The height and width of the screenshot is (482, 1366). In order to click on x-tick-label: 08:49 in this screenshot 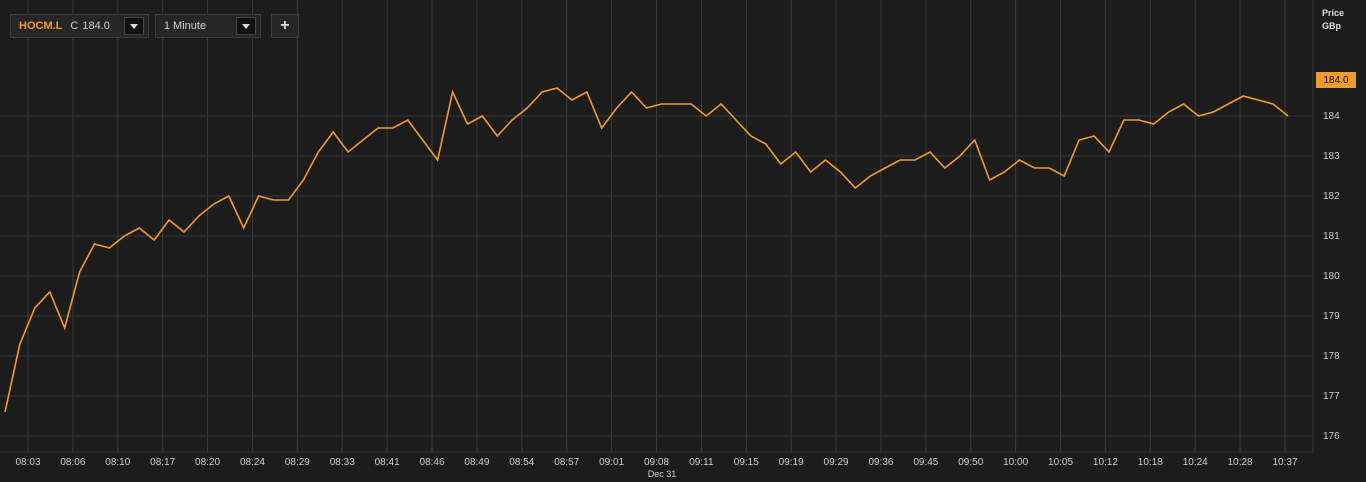, I will do `click(476, 462)`.